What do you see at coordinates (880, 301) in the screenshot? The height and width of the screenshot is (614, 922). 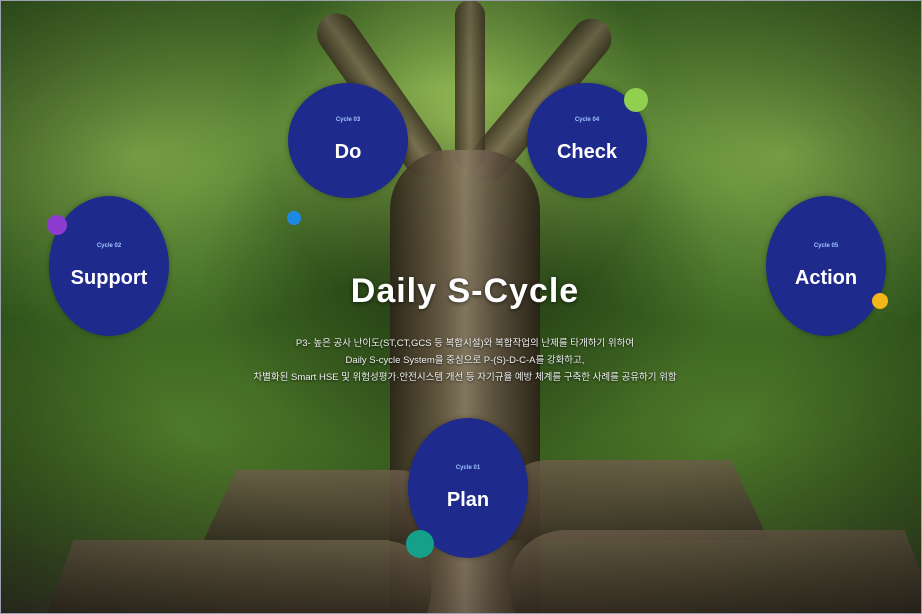 I see `accent-dot-yellow` at bounding box center [880, 301].